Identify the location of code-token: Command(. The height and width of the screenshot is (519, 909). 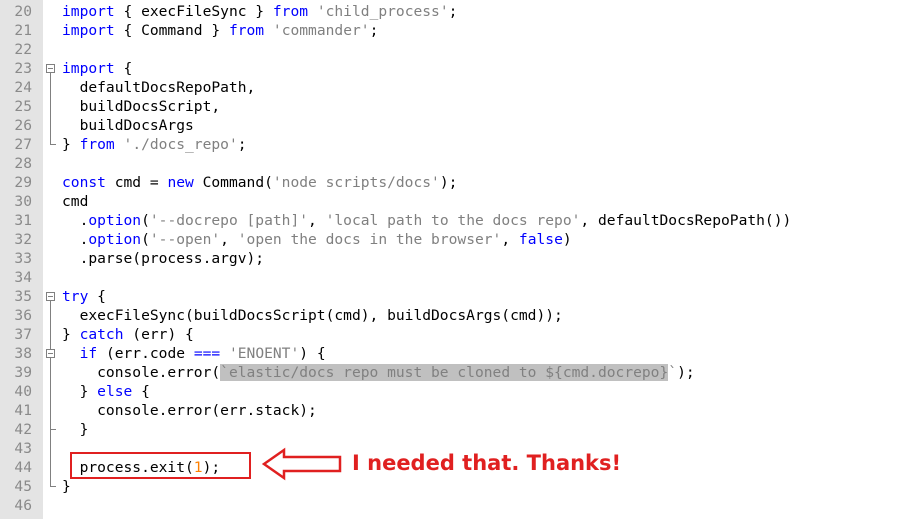
(233, 182).